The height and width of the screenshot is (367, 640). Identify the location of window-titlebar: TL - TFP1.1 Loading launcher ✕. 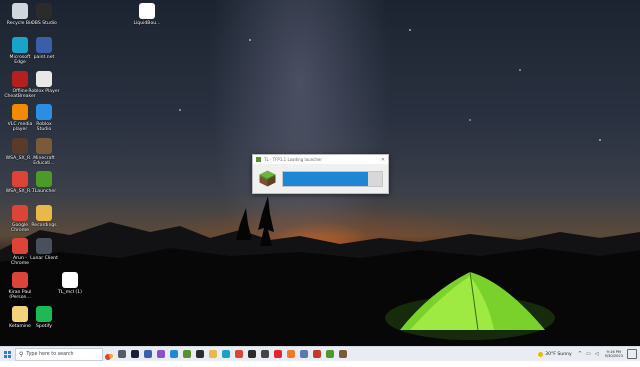
(320, 159).